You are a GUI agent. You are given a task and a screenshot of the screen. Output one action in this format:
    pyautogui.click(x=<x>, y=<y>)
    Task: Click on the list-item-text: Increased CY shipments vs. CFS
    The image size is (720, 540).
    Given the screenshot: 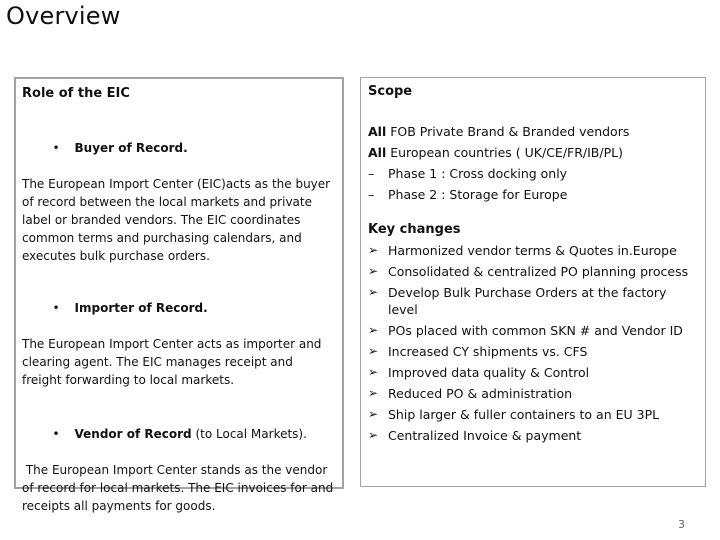 What is the action you would take?
    pyautogui.click(x=488, y=351)
    